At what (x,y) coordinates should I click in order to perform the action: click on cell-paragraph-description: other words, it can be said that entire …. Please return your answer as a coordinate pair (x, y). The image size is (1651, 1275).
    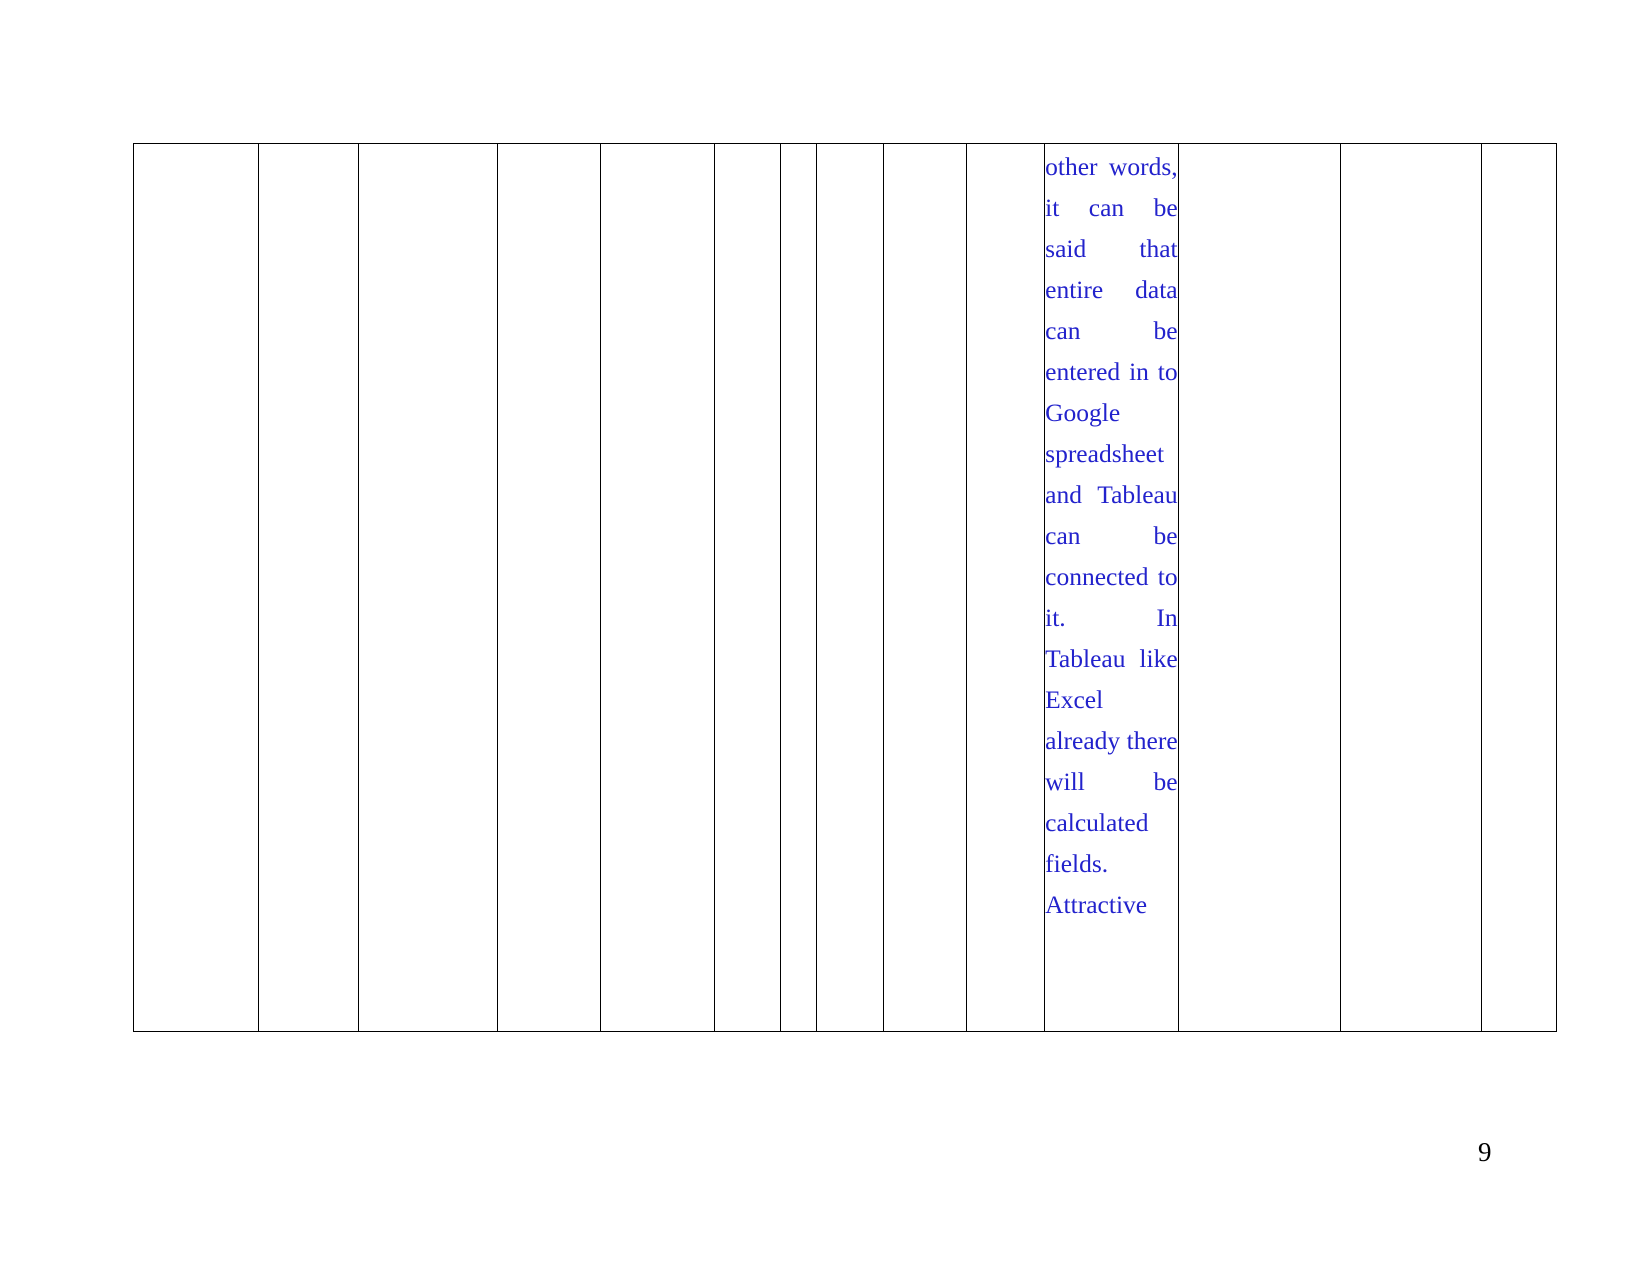
    Looking at the image, I should click on (1111, 535).